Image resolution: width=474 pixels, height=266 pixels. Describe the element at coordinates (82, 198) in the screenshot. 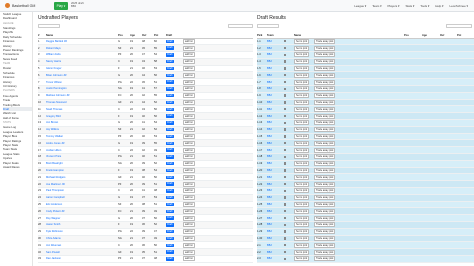

I see `player-name-link: Aaron Campbell` at that location.